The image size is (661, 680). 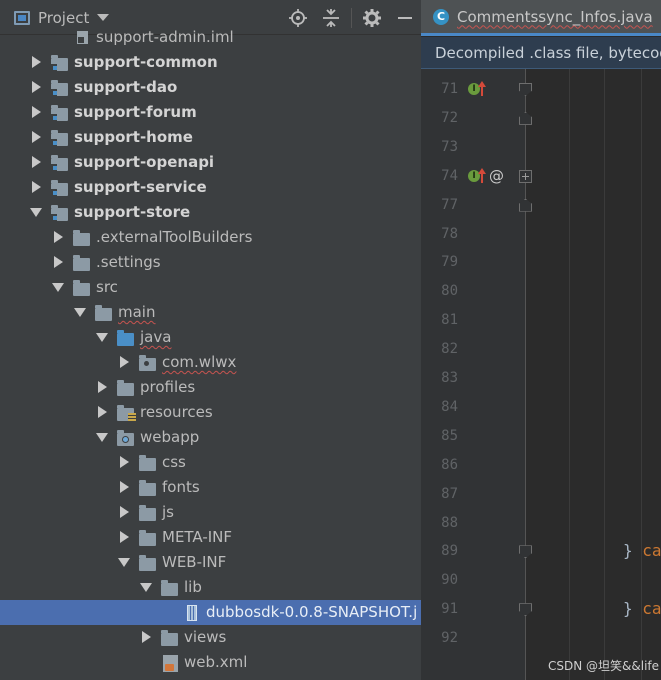 I want to click on tree-item: resources, so click(x=210, y=412).